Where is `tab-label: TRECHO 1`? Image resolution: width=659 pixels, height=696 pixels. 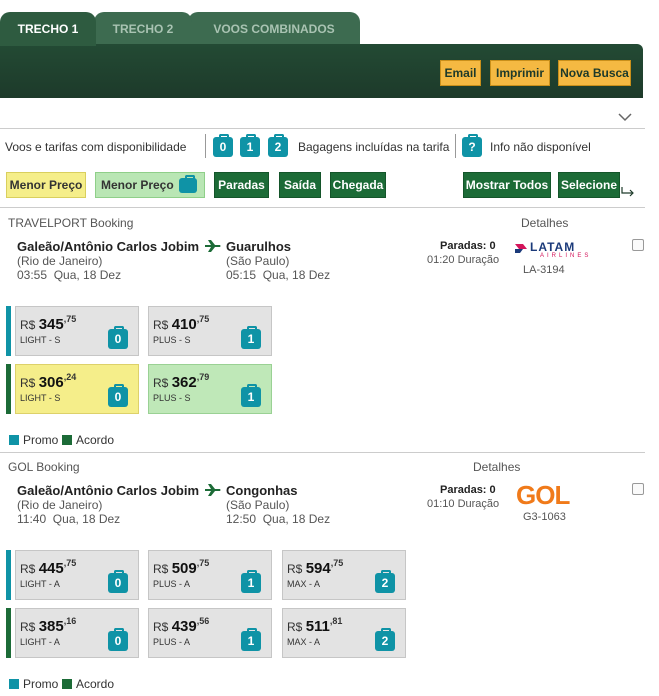
tab-label: TRECHO 1 is located at coordinates (48, 29).